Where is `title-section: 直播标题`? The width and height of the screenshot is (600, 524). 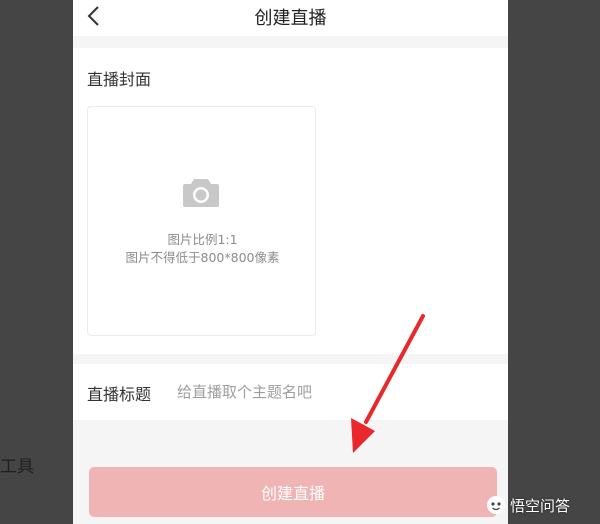
title-section: 直播标题 is located at coordinates (290, 392).